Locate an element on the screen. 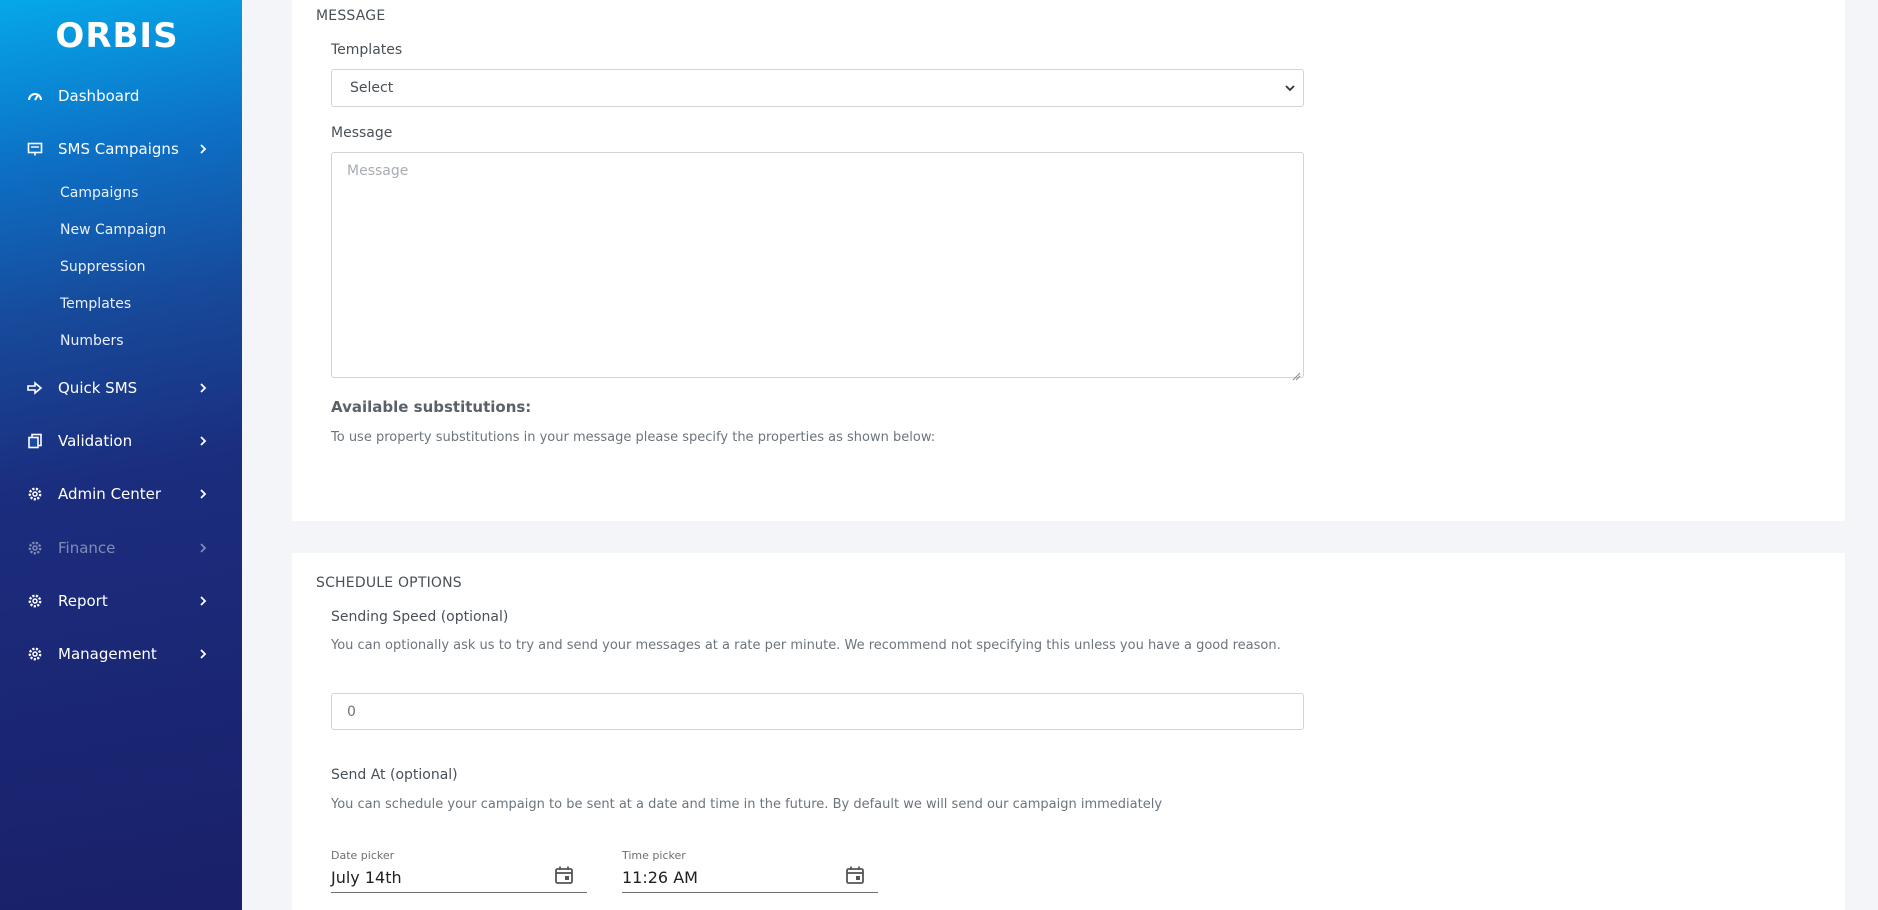  sidebar-item-sms-campaigns: SMS Campaigns is located at coordinates (121, 149).